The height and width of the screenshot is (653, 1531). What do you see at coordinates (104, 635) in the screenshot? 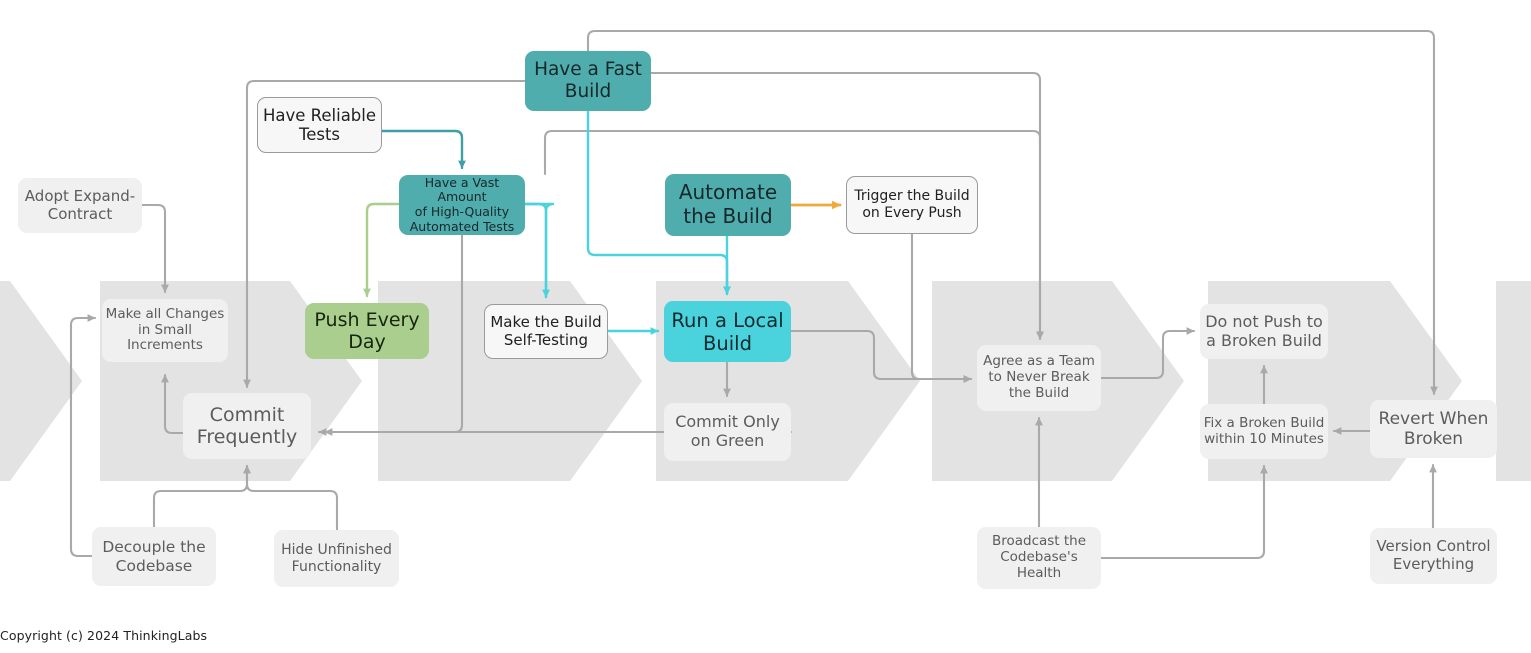
I see `copyright-notice: Copyright (c) 2024 ThinkingLabs` at bounding box center [104, 635].